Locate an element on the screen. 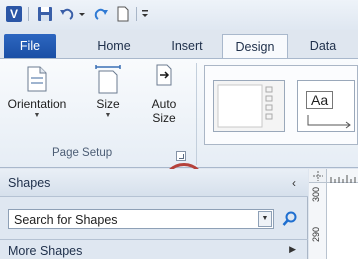 Image resolution: width=358 pixels, height=259 pixels. chevron-right-icon: ▶ is located at coordinates (292, 249).